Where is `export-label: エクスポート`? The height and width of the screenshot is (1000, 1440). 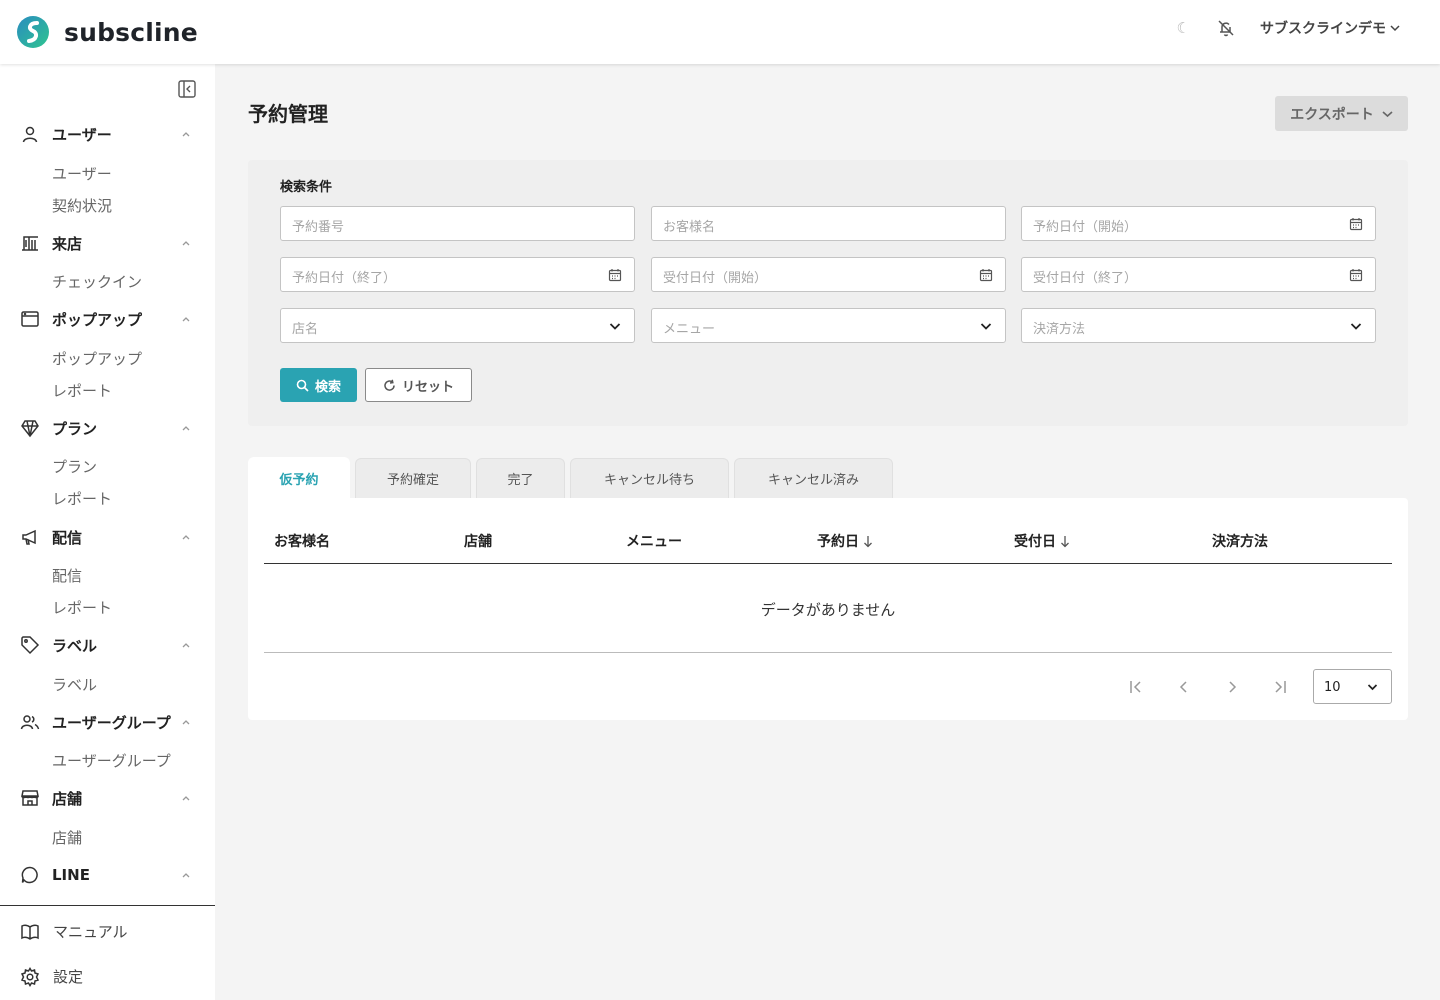 export-label: エクスポート is located at coordinates (1332, 114).